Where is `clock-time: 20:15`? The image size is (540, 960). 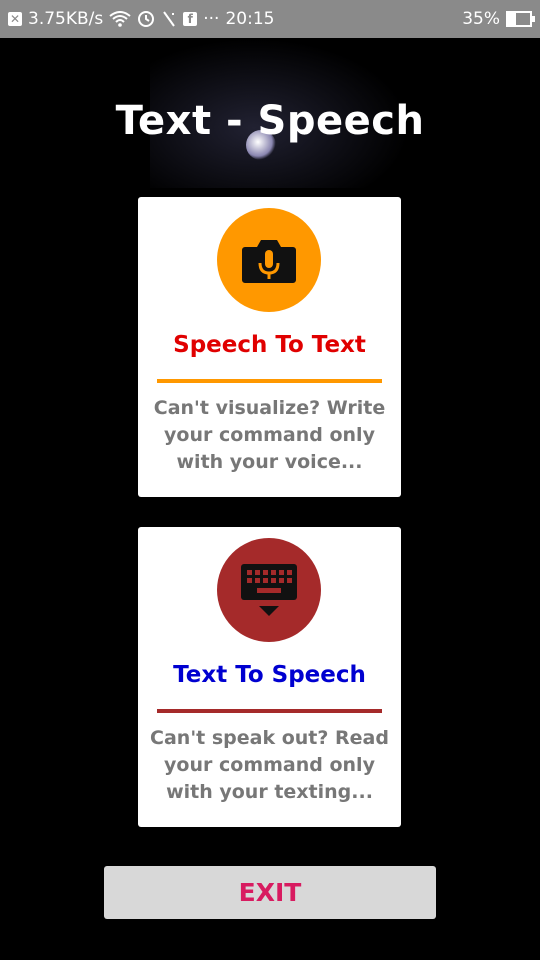 clock-time: 20:15 is located at coordinates (250, 19).